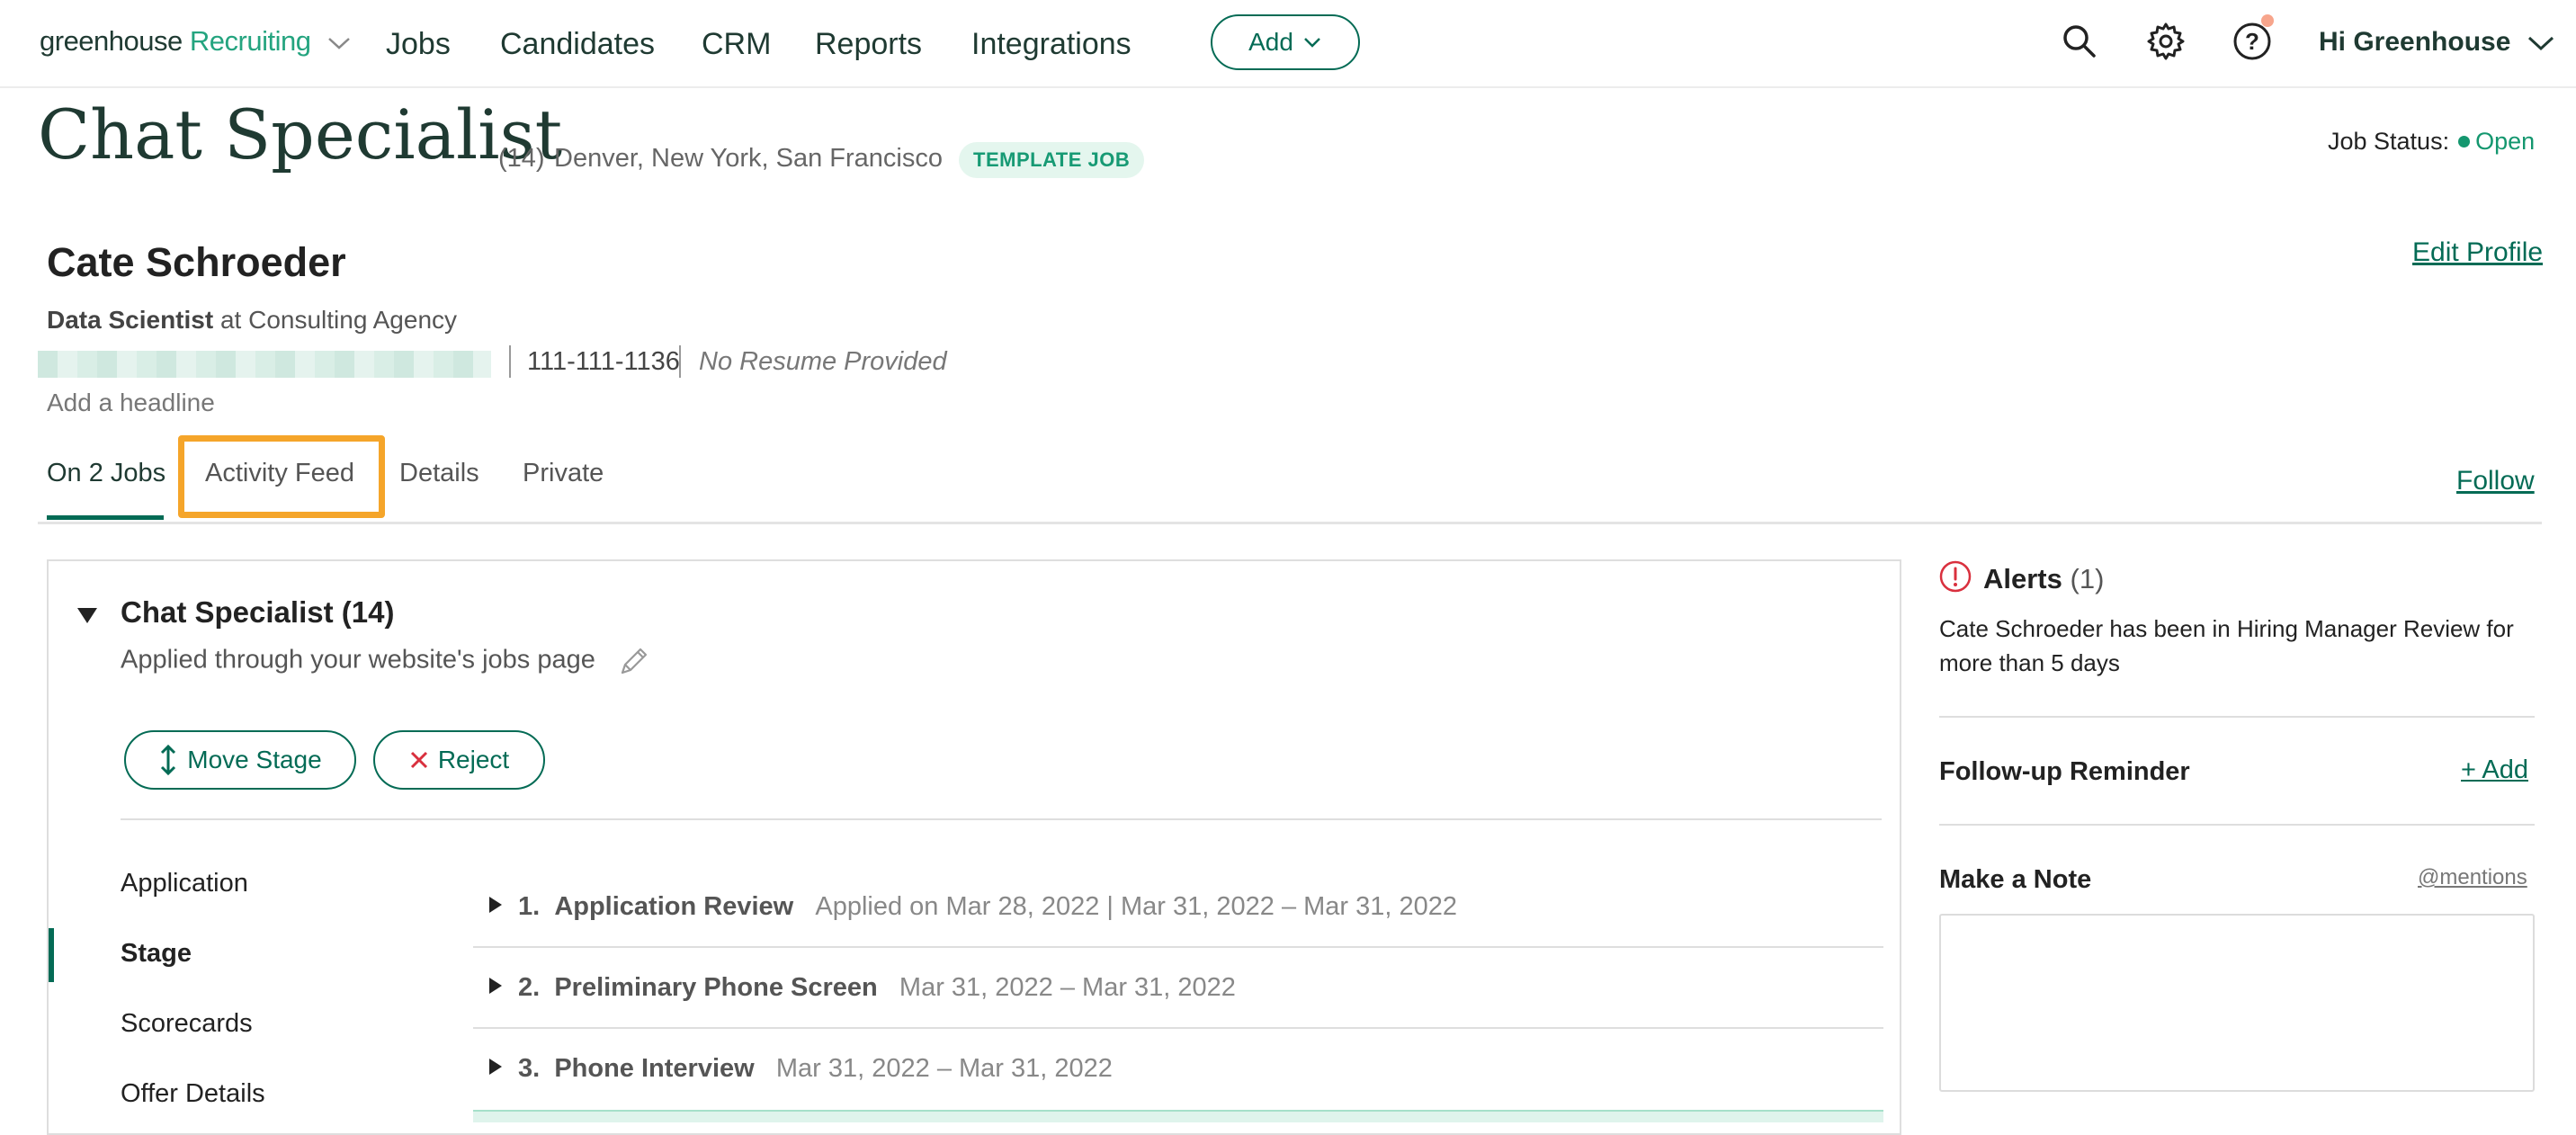 This screenshot has width=2576, height=1135. I want to click on user-menu: Hi Greenhouse, so click(2437, 42).